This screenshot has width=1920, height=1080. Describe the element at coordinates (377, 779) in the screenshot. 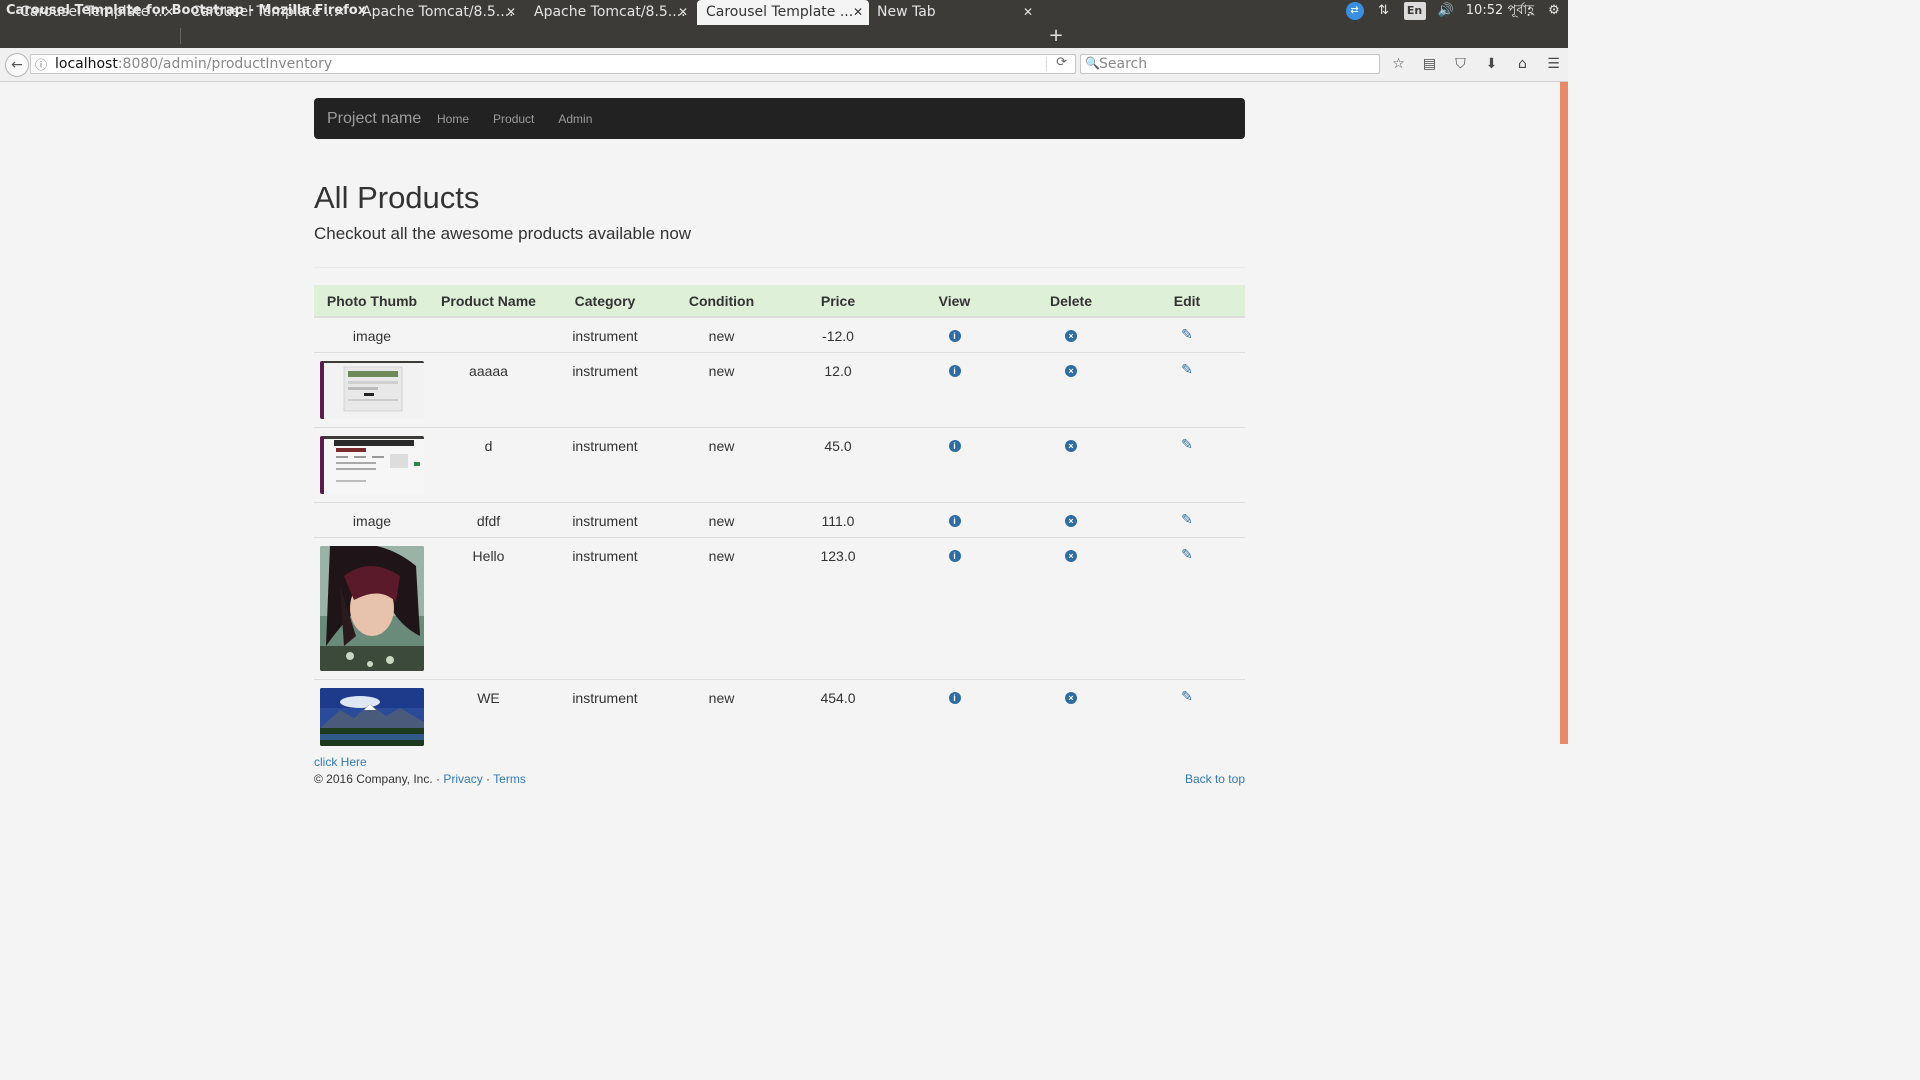

I see `copyright-text: © 2016 Company, Inc. ·` at that location.